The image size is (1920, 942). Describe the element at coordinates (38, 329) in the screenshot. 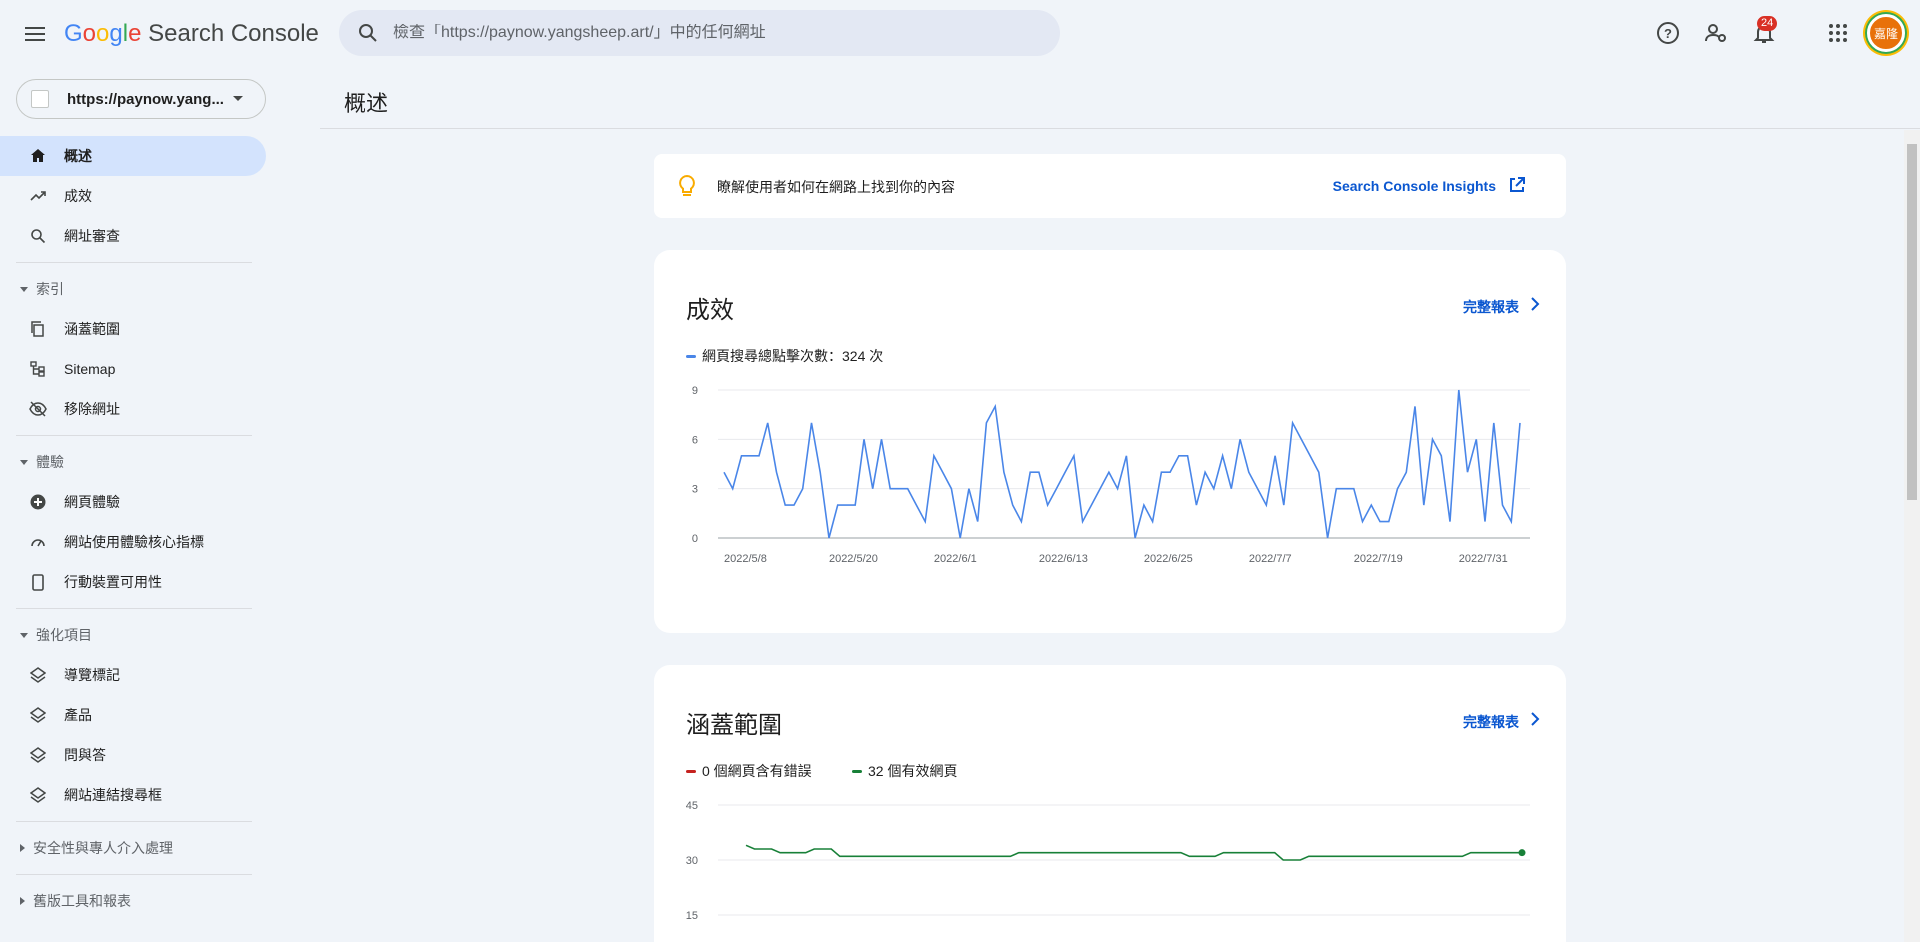

I see `coverage-icon` at that location.